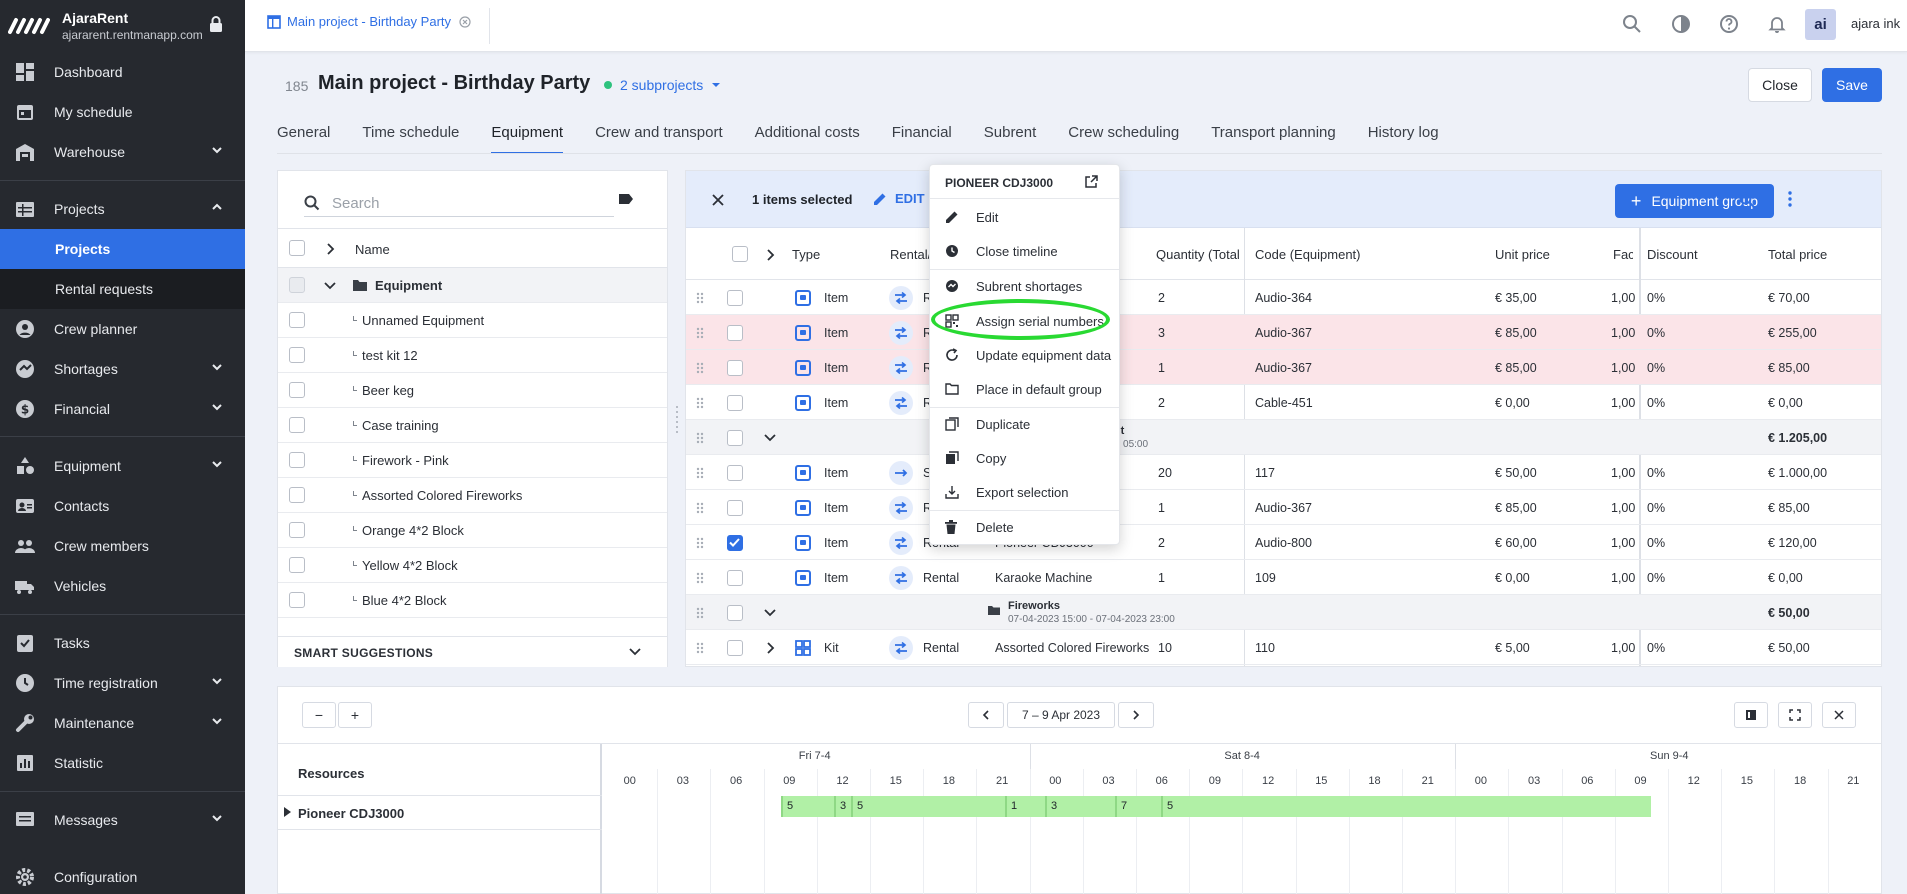  I want to click on expand-triangle-icon, so click(287, 812).